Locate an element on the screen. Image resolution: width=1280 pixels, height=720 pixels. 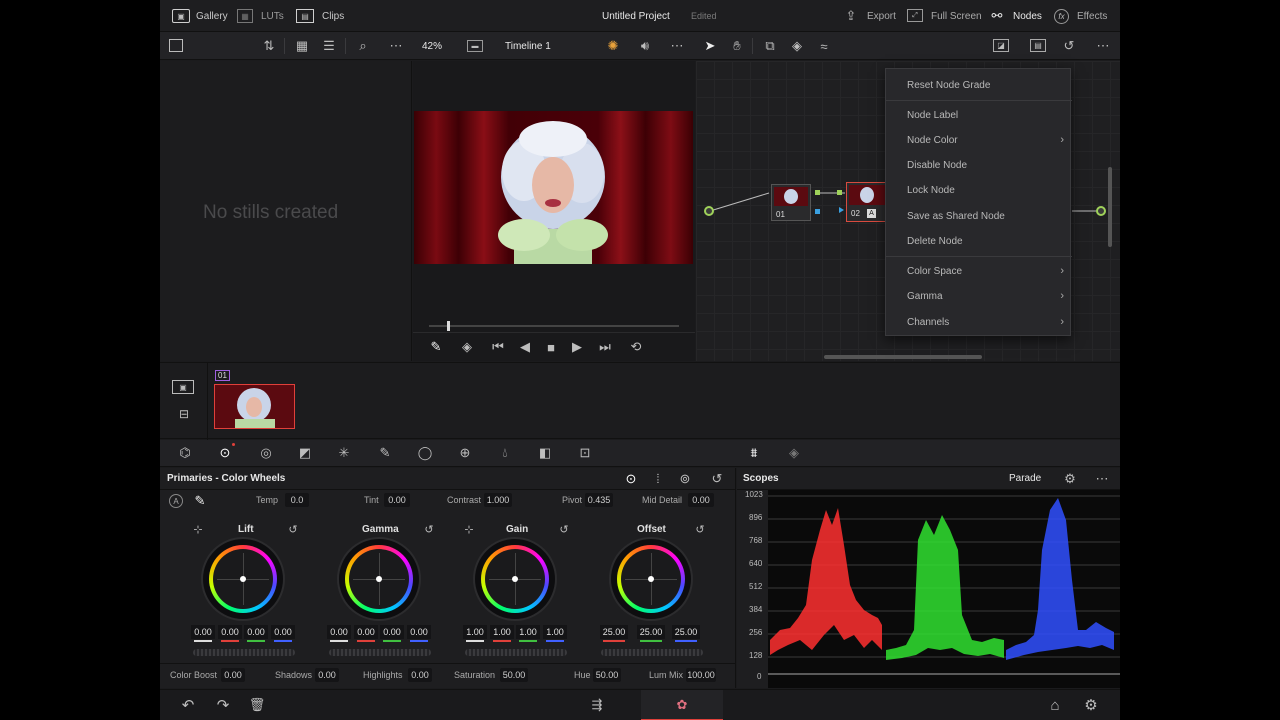
horizontal-scrollbar is located at coordinates (903, 357).